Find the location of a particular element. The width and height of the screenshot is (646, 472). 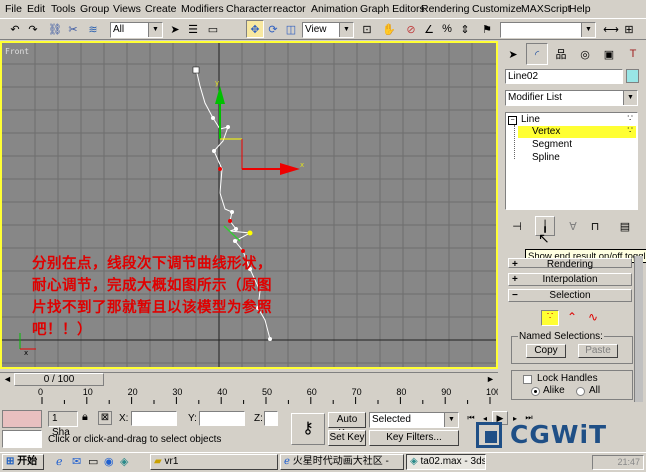

snap-toggle-icon: ⊘ is located at coordinates (411, 29).